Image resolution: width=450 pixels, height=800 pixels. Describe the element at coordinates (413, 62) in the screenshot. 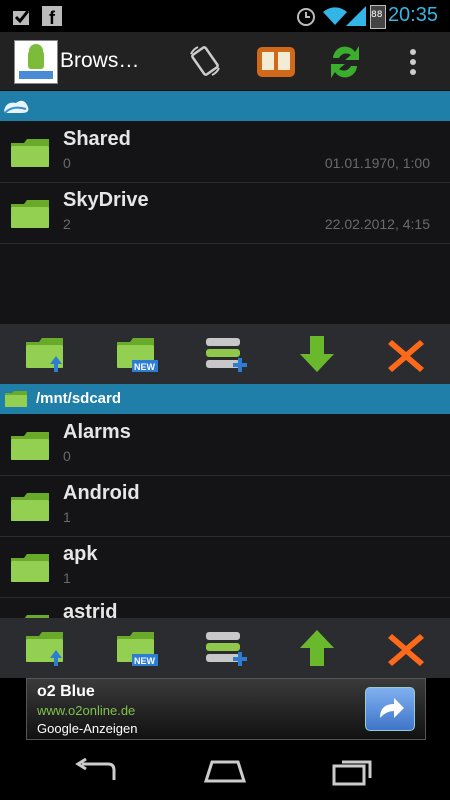

I see `overflow-menu-icon` at that location.